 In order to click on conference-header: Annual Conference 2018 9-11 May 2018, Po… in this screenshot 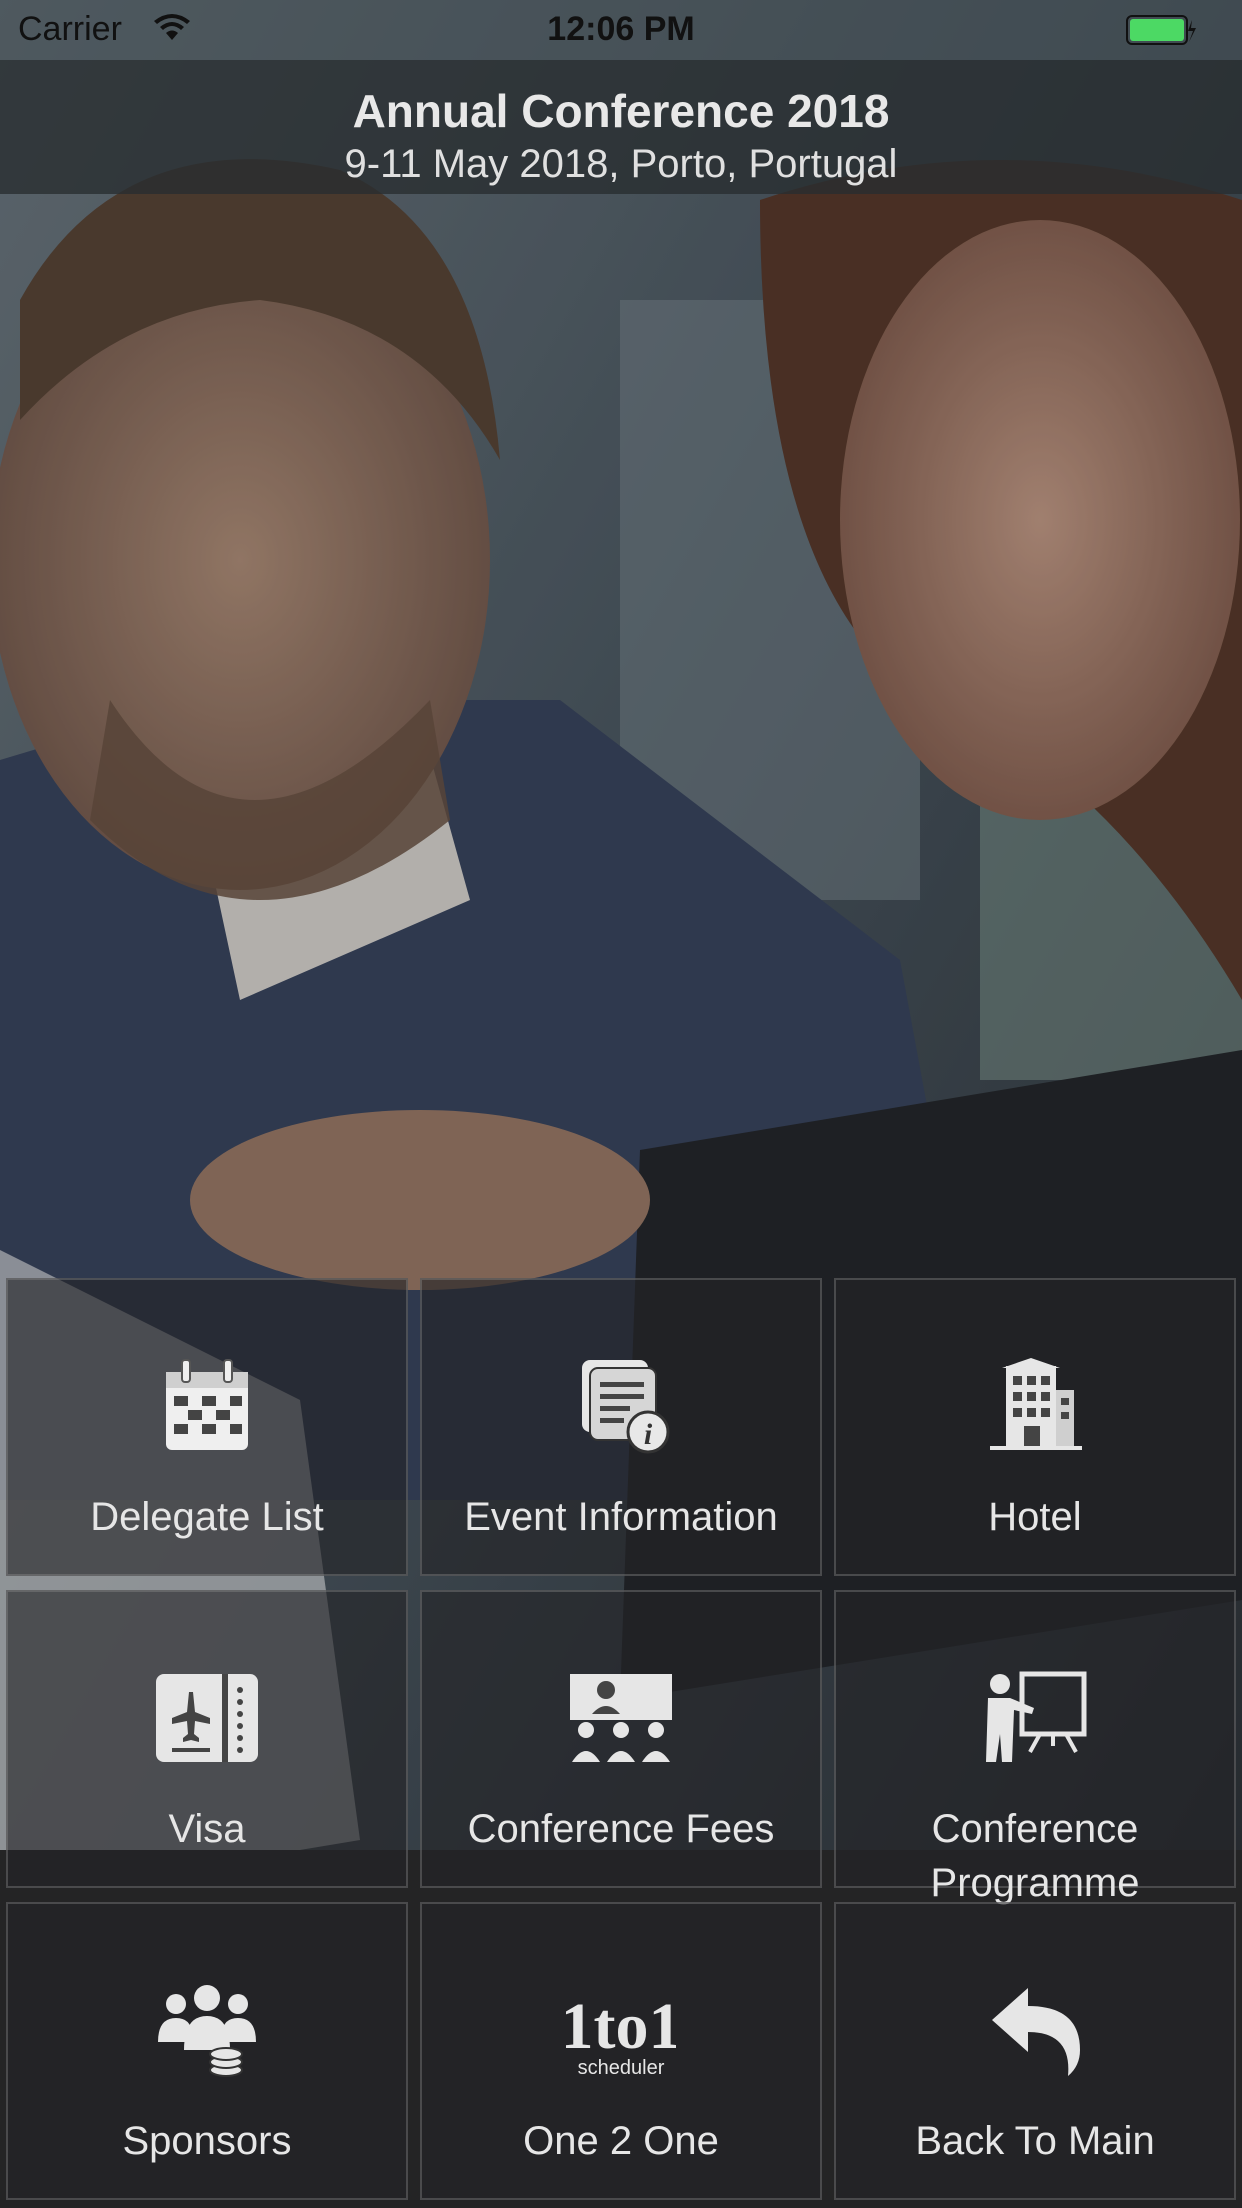, I will do `click(621, 127)`.